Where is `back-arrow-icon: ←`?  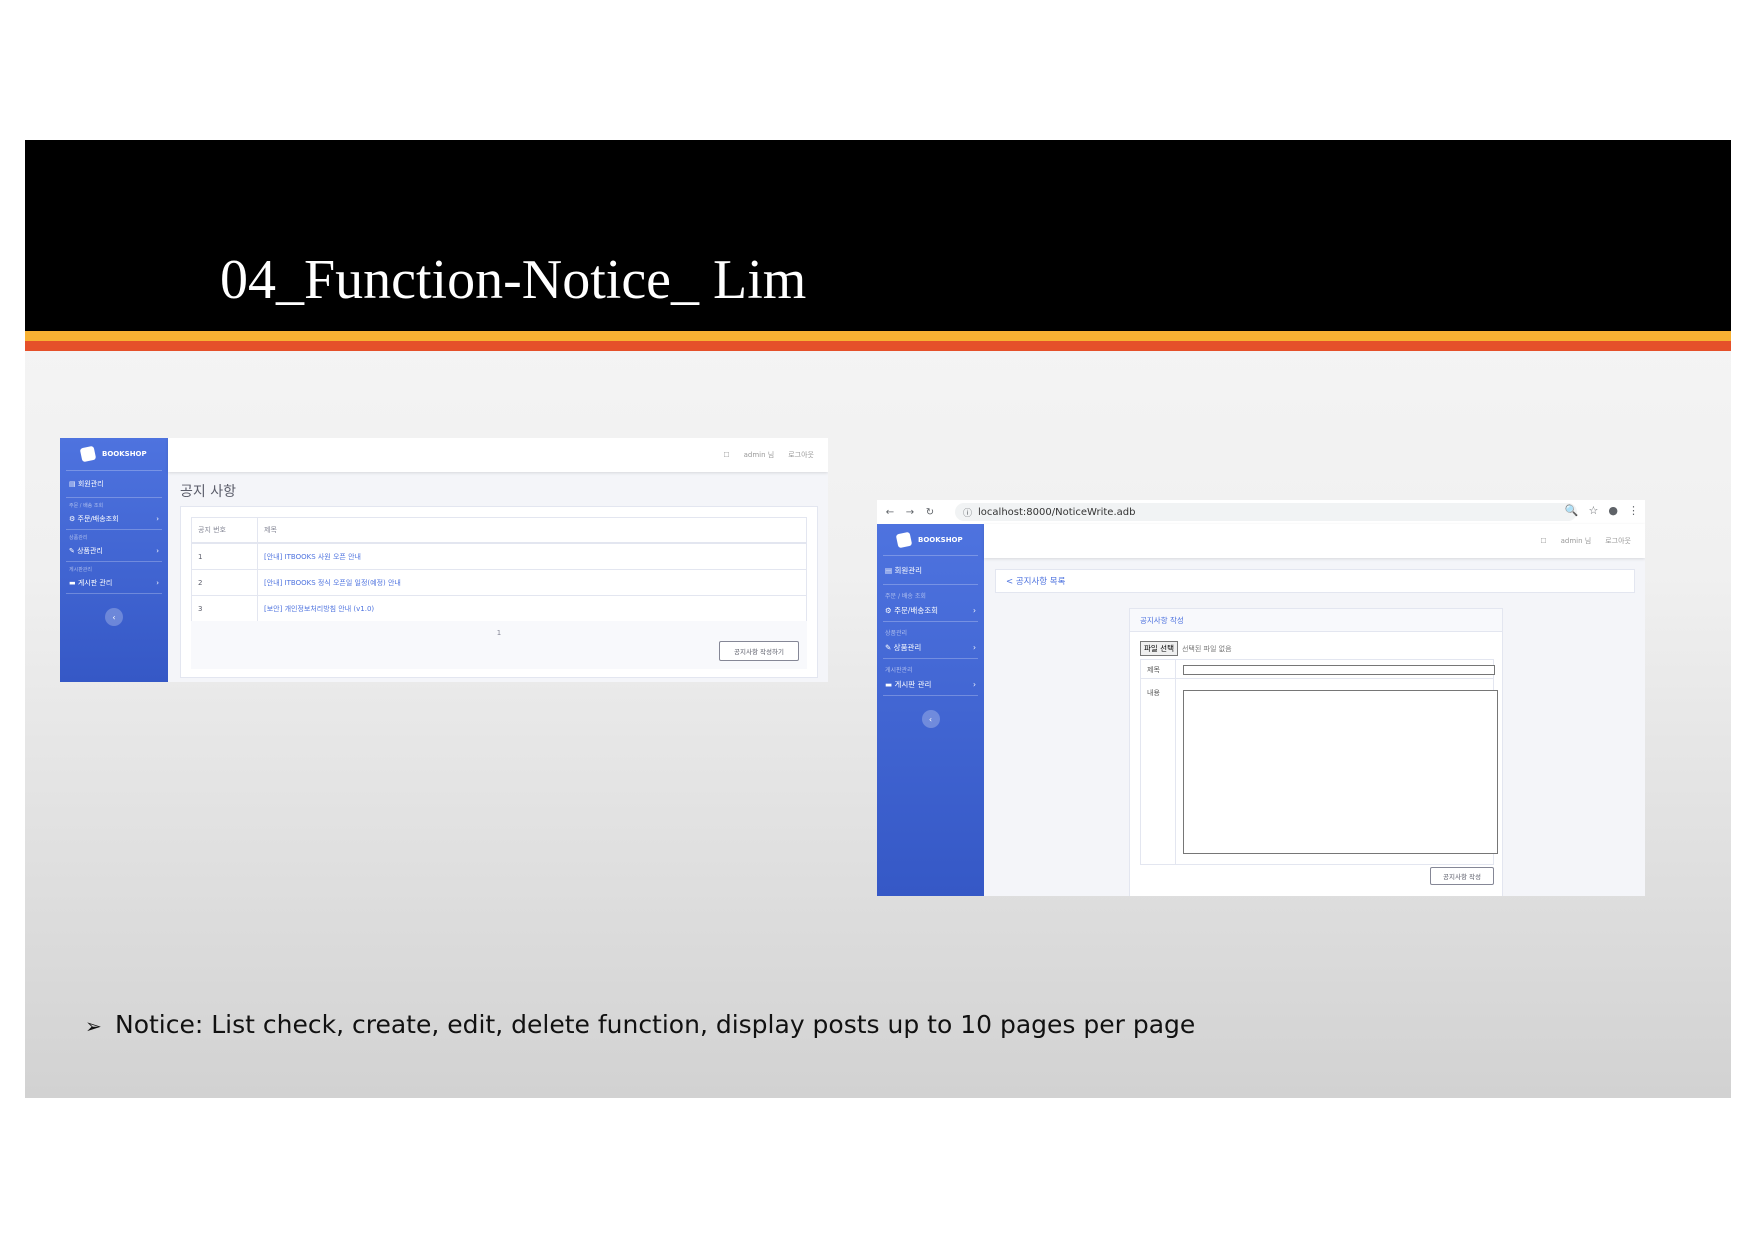 back-arrow-icon: ← is located at coordinates (890, 512).